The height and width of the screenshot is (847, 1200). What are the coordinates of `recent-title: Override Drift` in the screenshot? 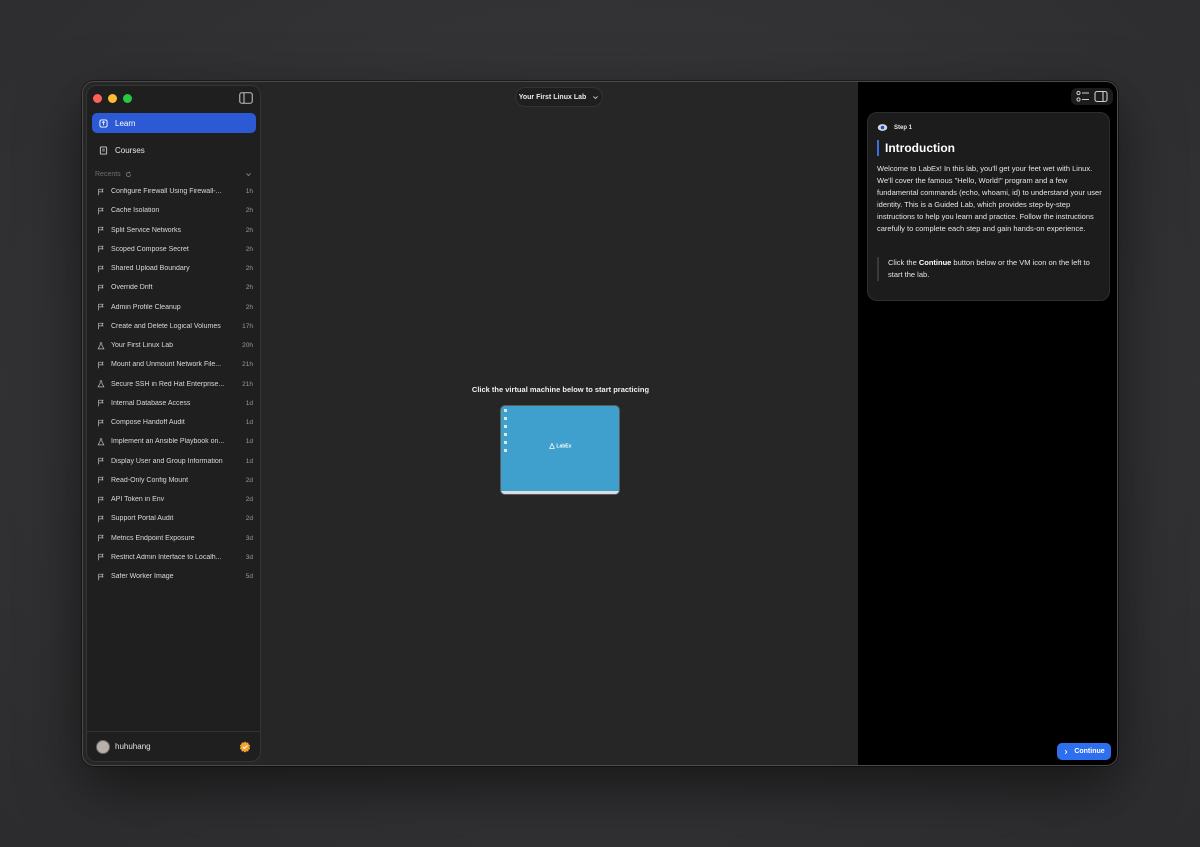 It's located at (132, 288).